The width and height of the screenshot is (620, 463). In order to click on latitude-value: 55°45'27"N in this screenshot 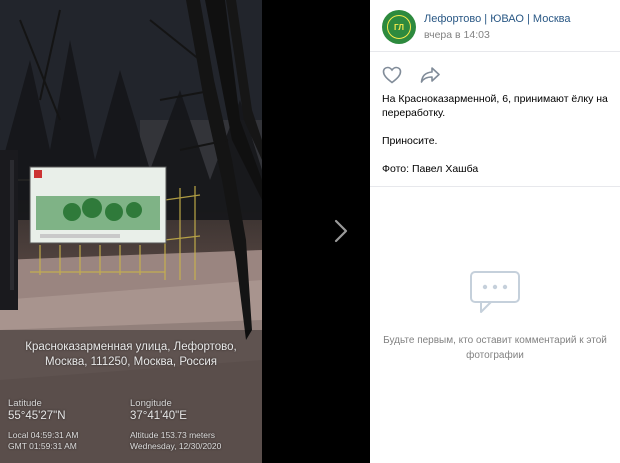, I will do `click(37, 416)`.